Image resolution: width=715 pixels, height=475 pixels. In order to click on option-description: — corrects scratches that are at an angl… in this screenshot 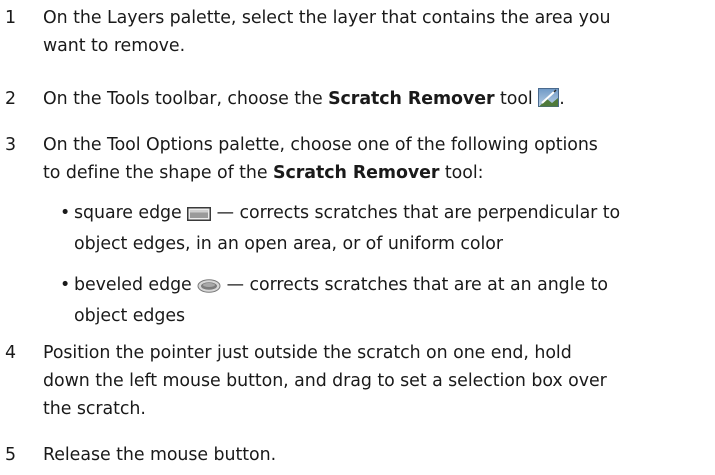, I will do `click(414, 285)`.